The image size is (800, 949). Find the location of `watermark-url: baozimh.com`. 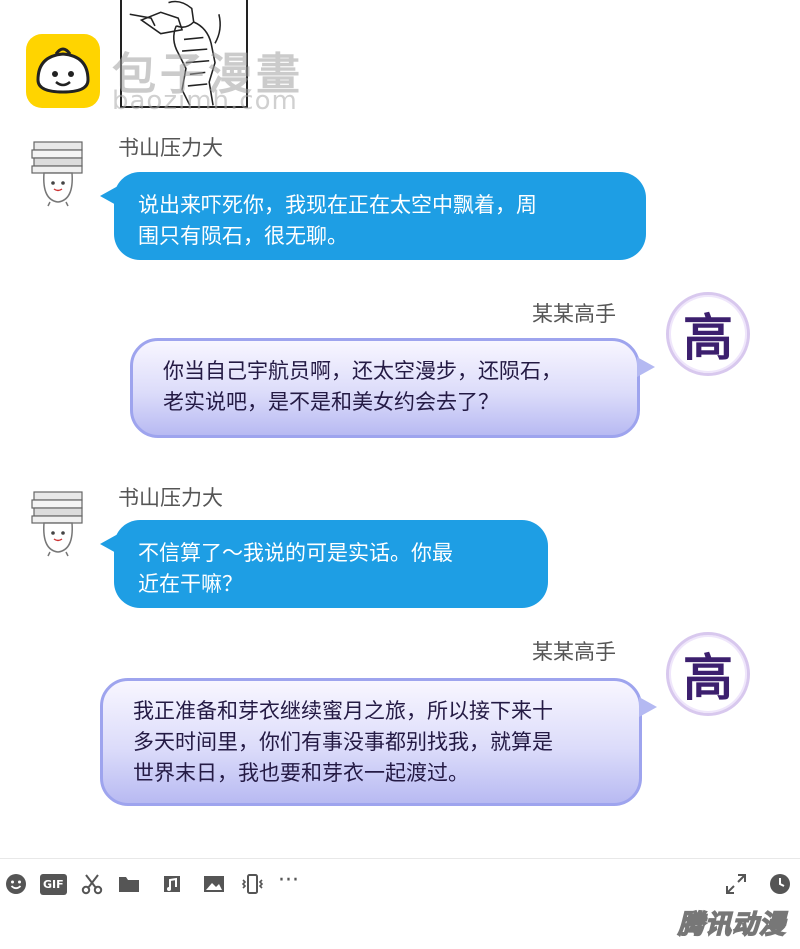

watermark-url: baozimh.com is located at coordinates (205, 101).